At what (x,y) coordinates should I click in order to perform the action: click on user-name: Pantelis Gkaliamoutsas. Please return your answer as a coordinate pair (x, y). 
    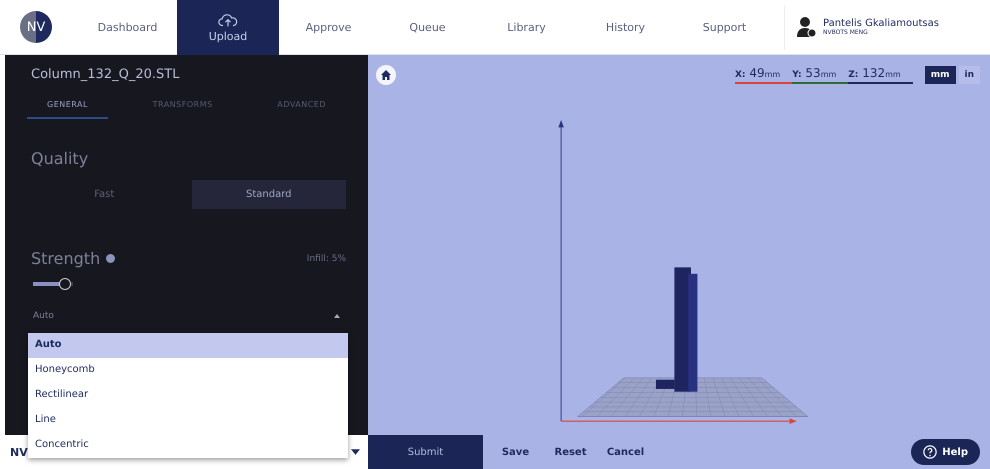
    Looking at the image, I should click on (881, 23).